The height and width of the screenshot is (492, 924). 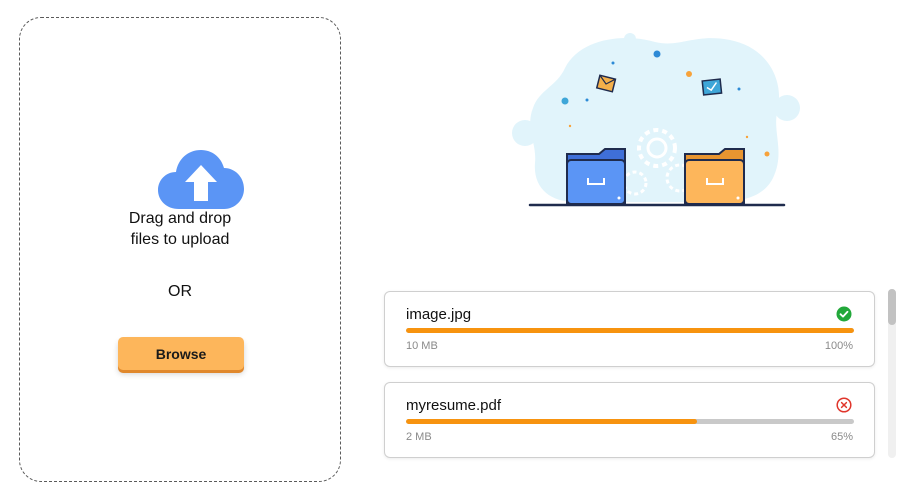 I want to click on file-item: myresume.pdf 2 MB 65%, so click(x=629, y=420).